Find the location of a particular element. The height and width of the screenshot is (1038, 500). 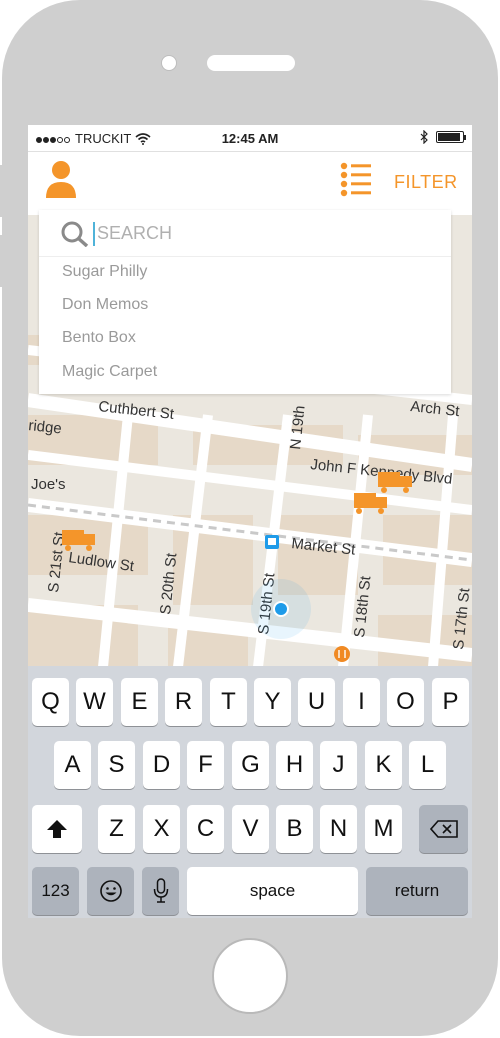

text-cursor is located at coordinates (94, 234).